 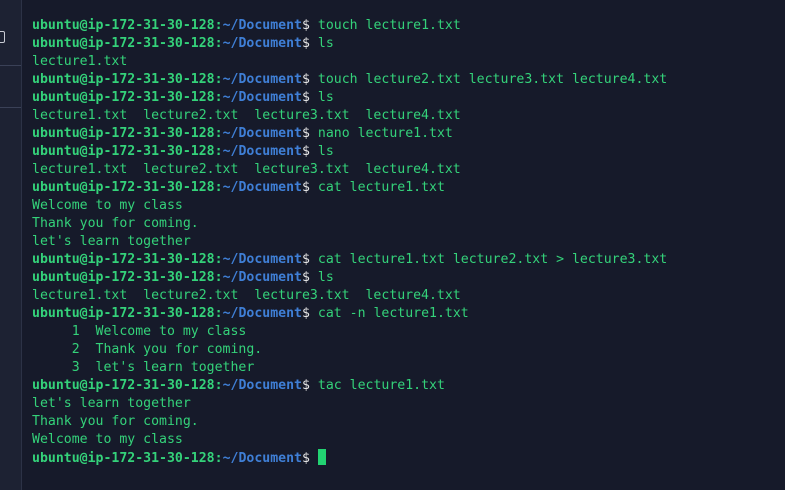 What do you see at coordinates (404, 350) in the screenshot?
I see `output-line: 2 Thank you for coming.` at bounding box center [404, 350].